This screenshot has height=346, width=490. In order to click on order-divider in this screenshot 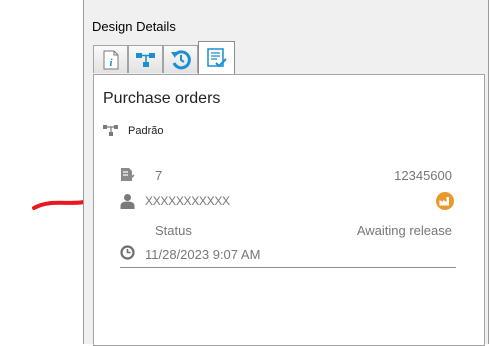, I will do `click(288, 267)`.